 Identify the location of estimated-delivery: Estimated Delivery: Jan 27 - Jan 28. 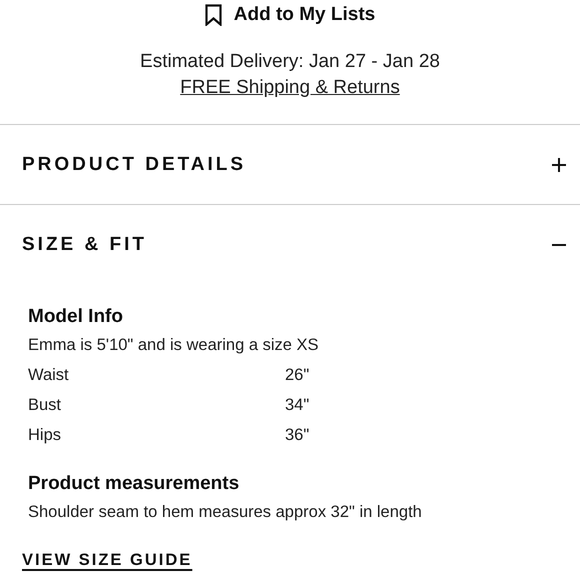
(290, 62).